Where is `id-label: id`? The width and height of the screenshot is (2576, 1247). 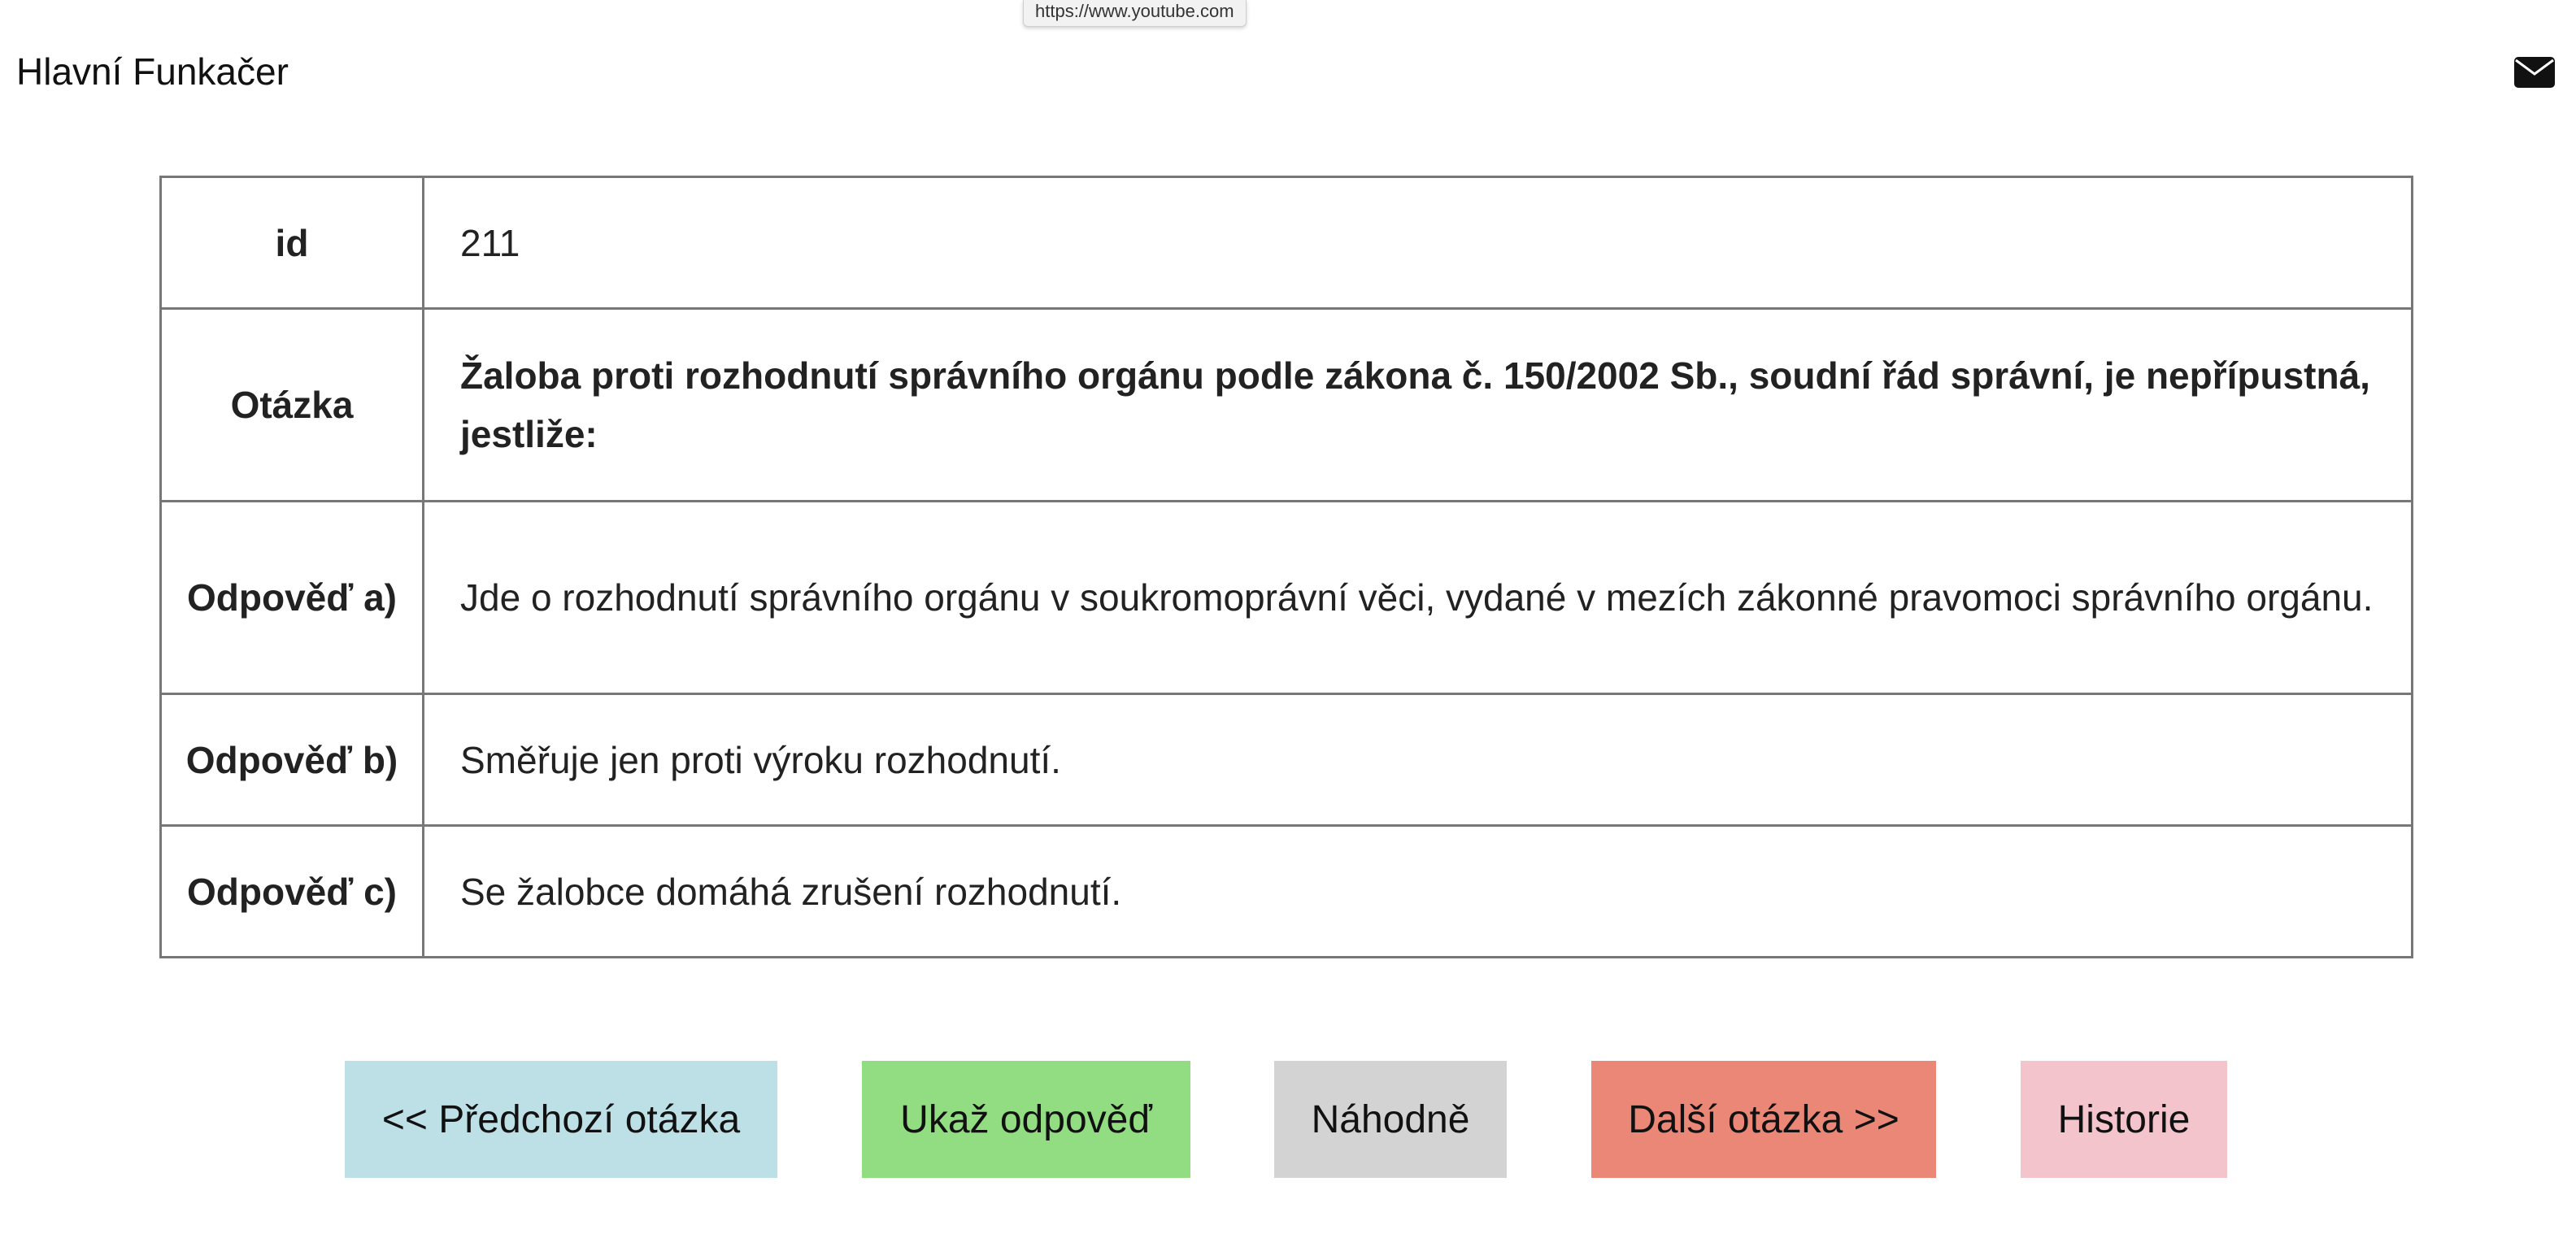 id-label: id is located at coordinates (291, 243).